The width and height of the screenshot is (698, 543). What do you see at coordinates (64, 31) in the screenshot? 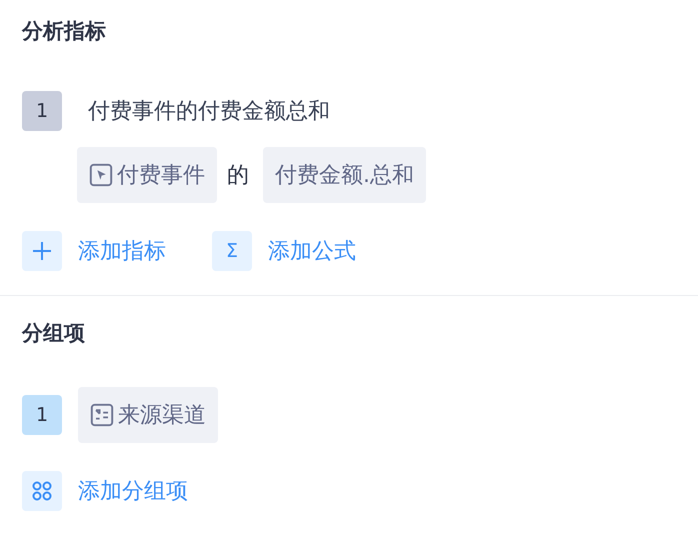
I see `section-title: 分析指标` at bounding box center [64, 31].